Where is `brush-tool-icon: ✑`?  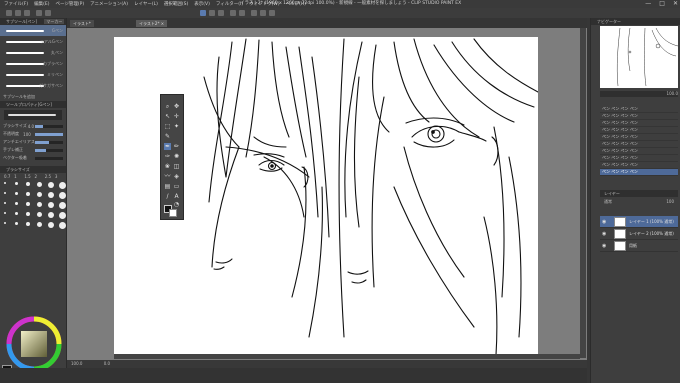 brush-tool-icon: ✑ is located at coordinates (167, 156).